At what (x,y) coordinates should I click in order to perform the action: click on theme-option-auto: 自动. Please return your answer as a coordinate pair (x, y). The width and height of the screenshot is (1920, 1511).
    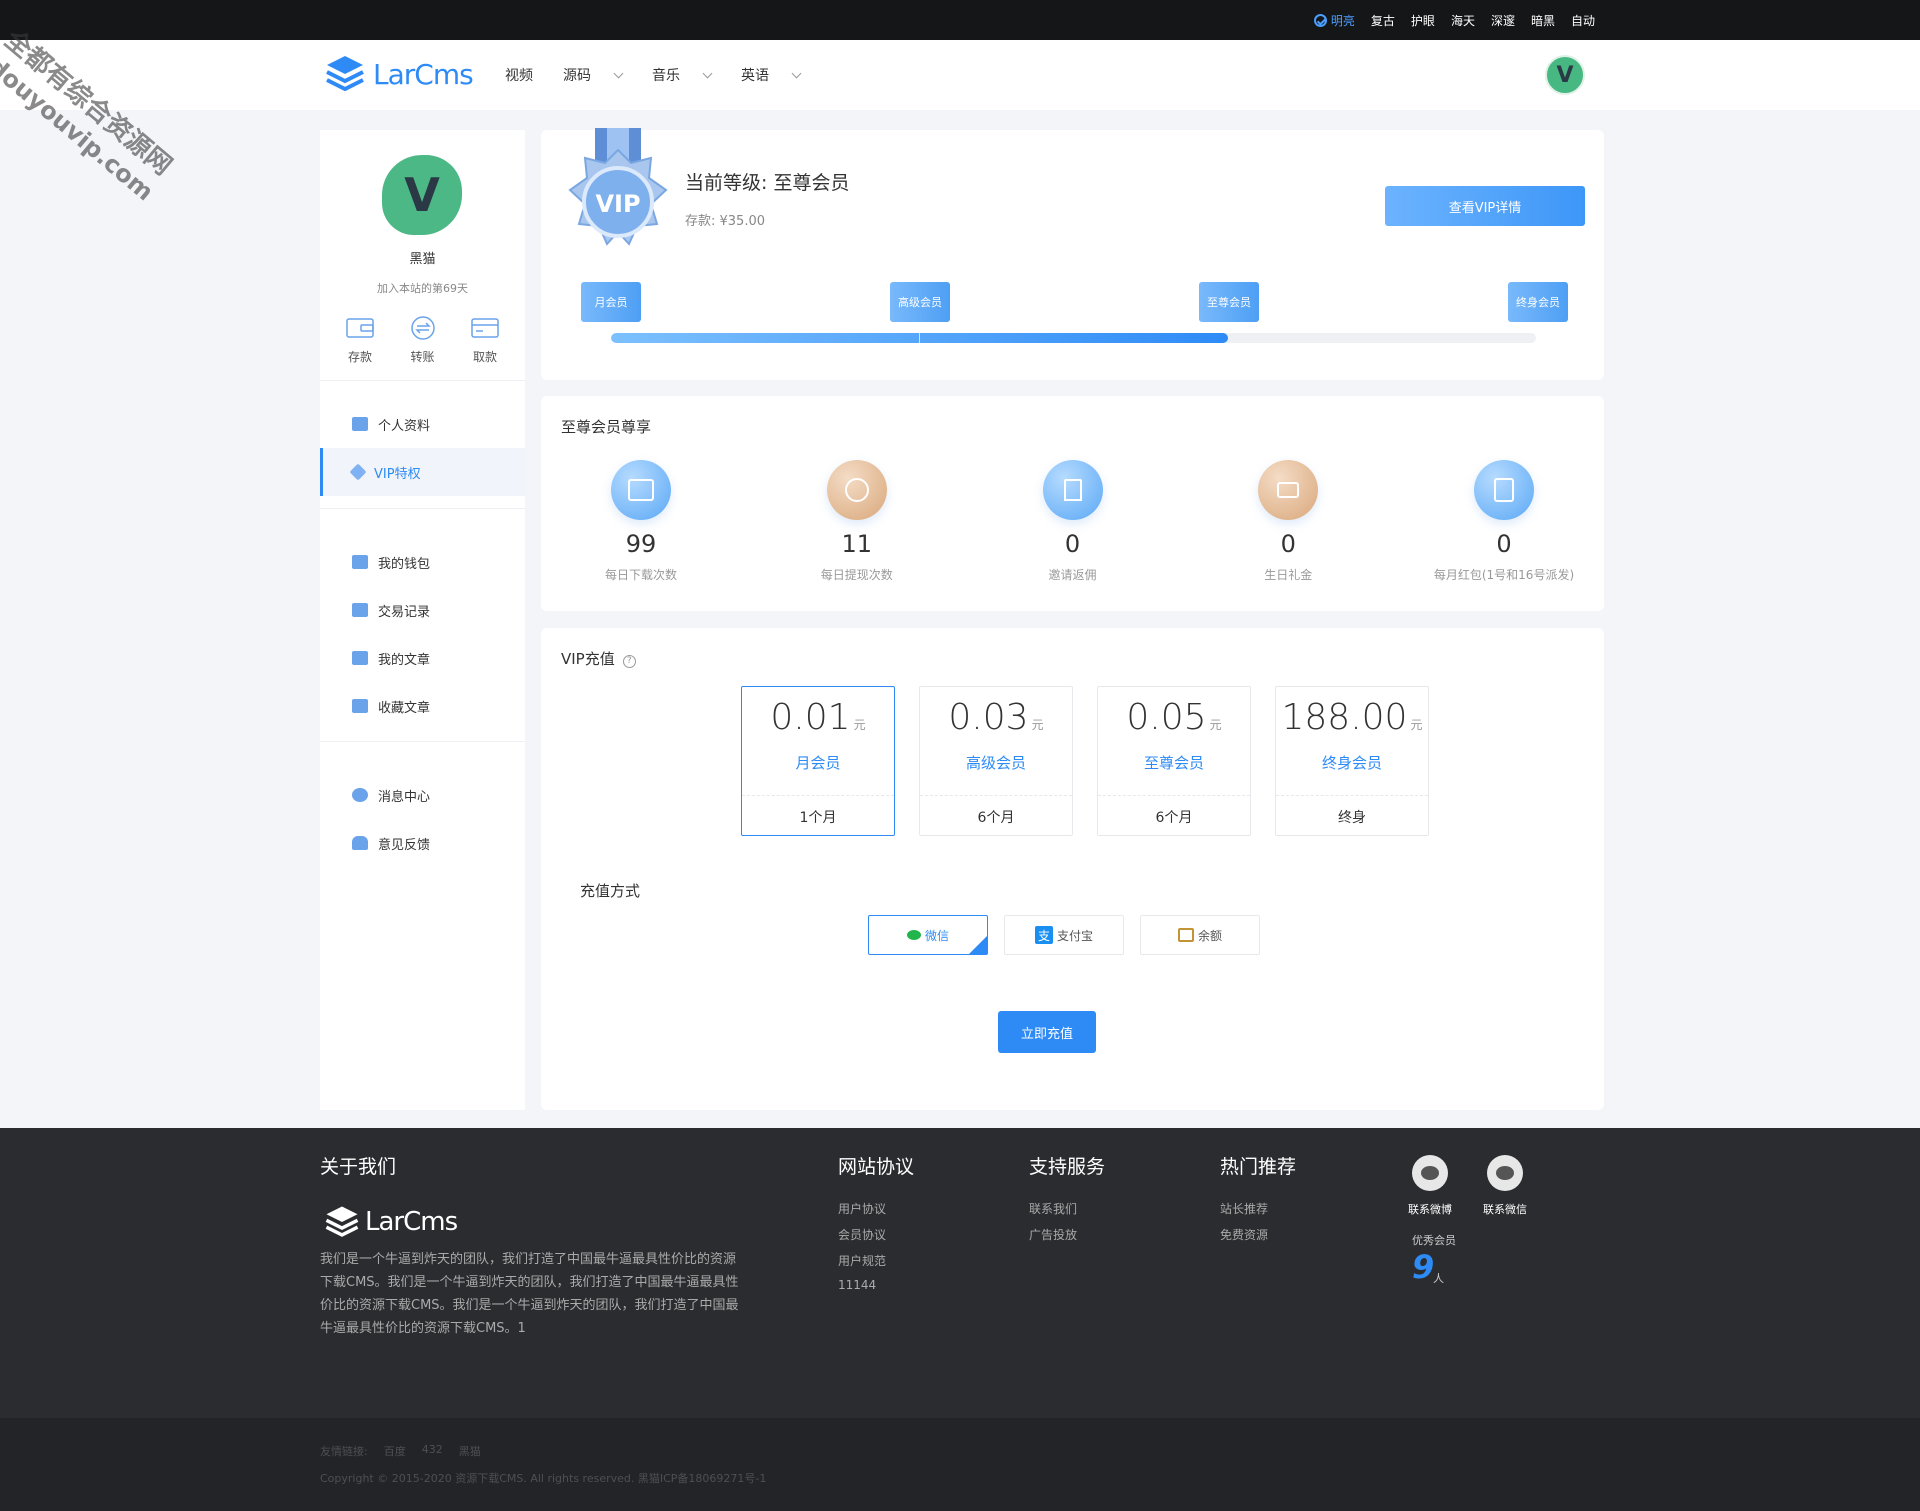
    Looking at the image, I should click on (1583, 20).